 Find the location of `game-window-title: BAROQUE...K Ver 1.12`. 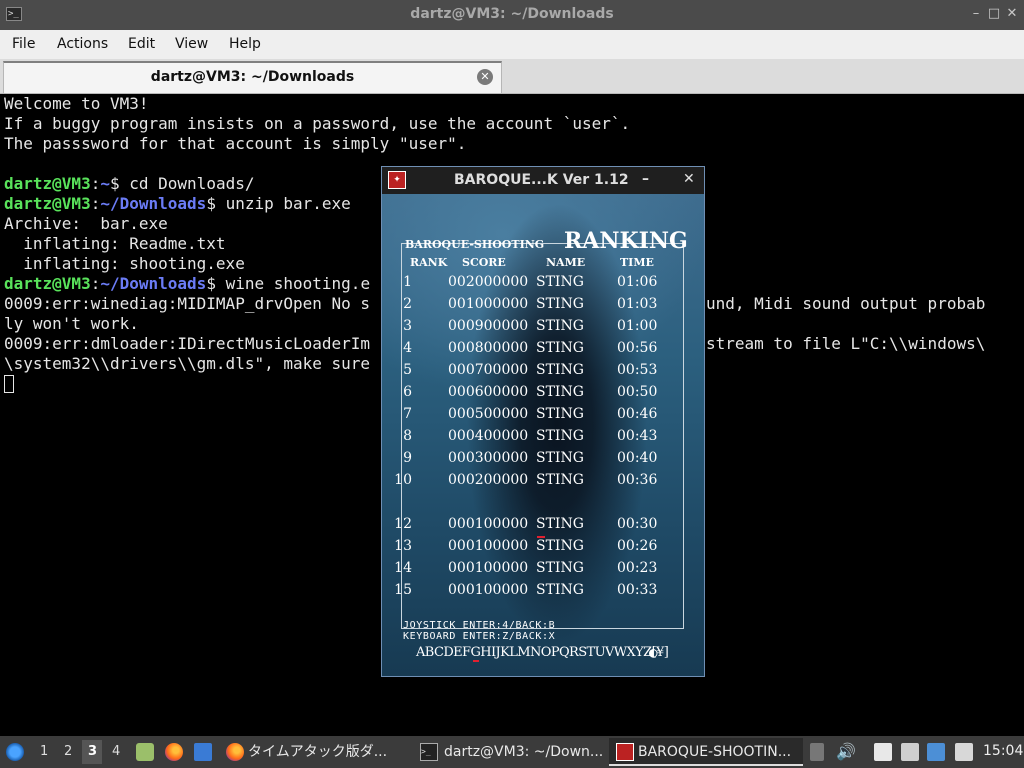

game-window-title: BAROQUE...K Ver 1.12 is located at coordinates (541, 180).